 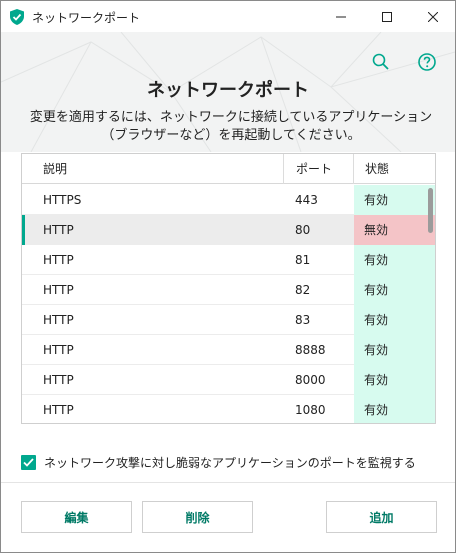 What do you see at coordinates (310, 380) in the screenshot?
I see `row-port: 8000` at bounding box center [310, 380].